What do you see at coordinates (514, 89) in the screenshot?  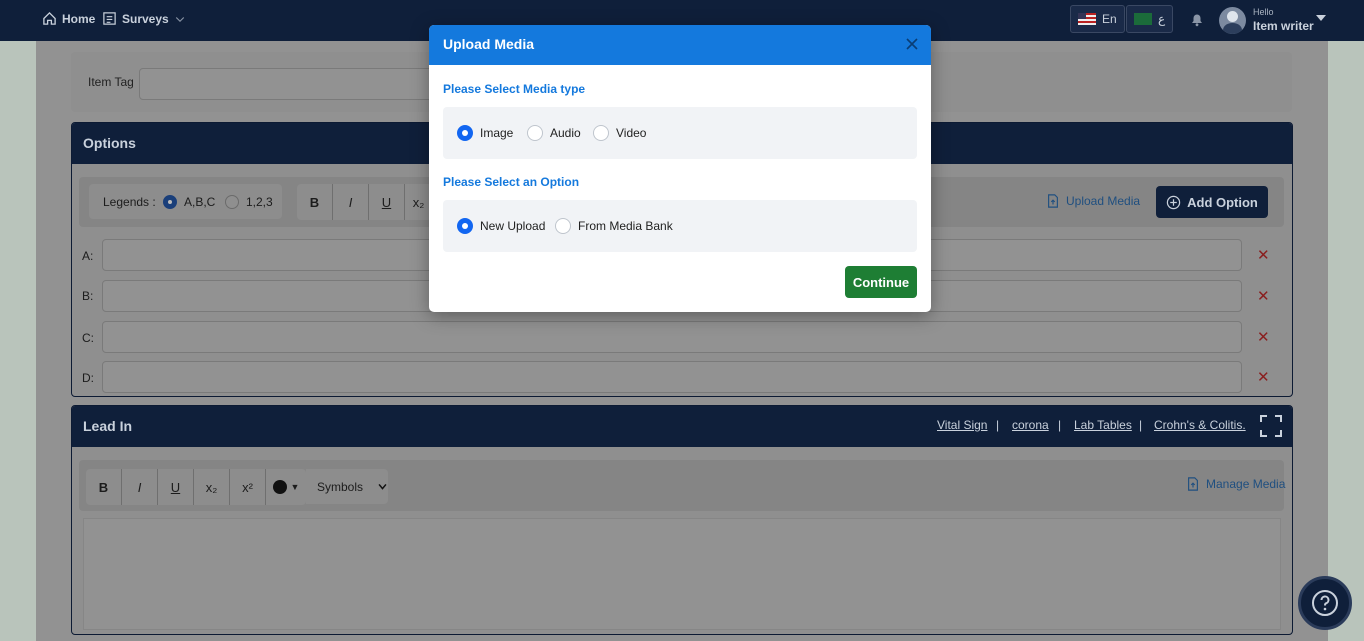 I see `media-type-label: Please Select Media type` at bounding box center [514, 89].